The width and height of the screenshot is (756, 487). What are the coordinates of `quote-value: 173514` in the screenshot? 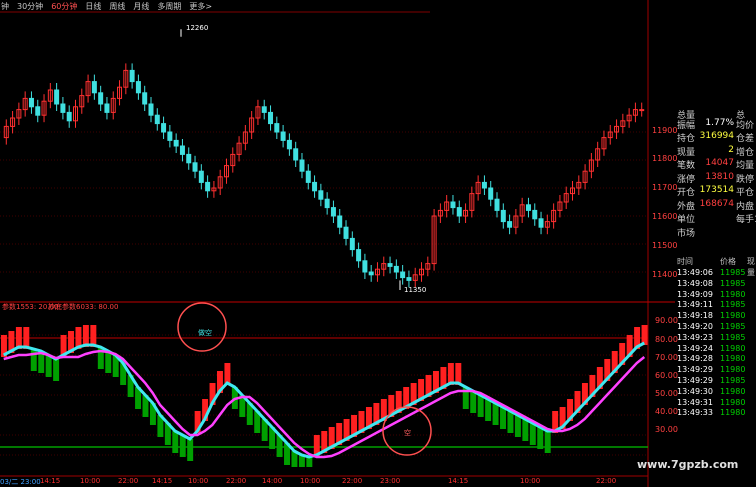 It's located at (716, 190).